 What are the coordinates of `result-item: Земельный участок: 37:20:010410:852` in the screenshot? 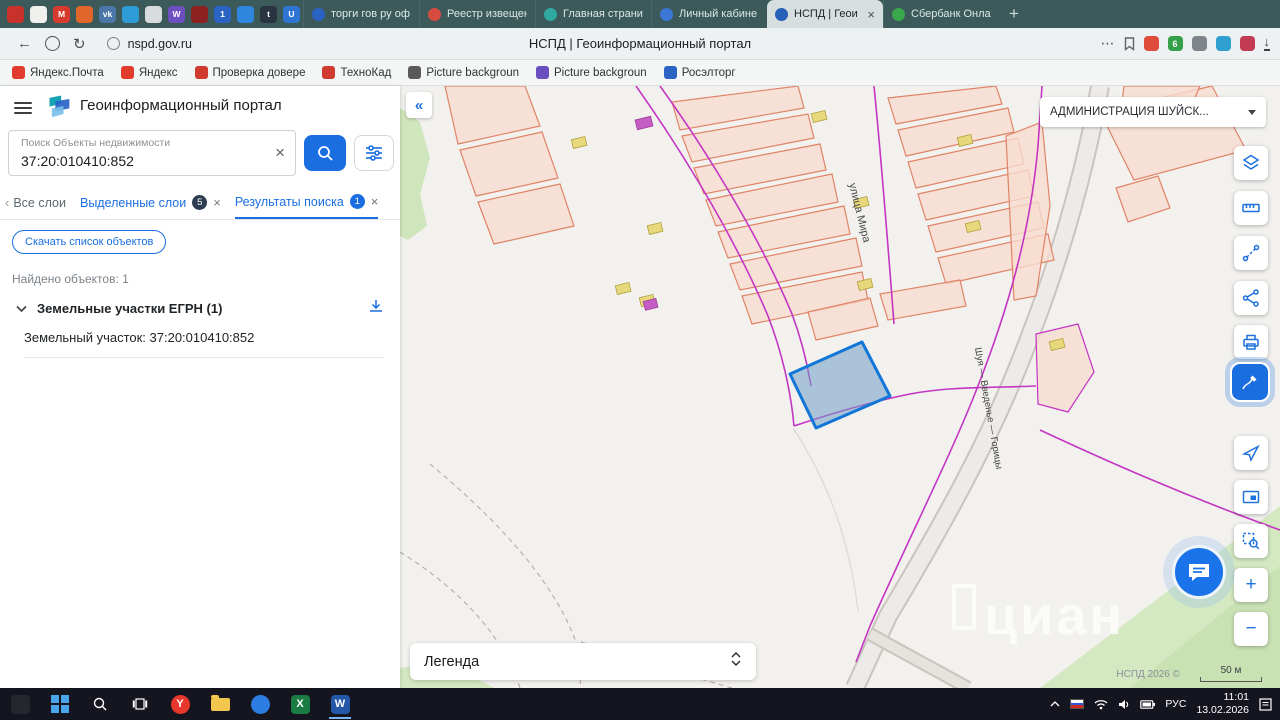 It's located at (204, 344).